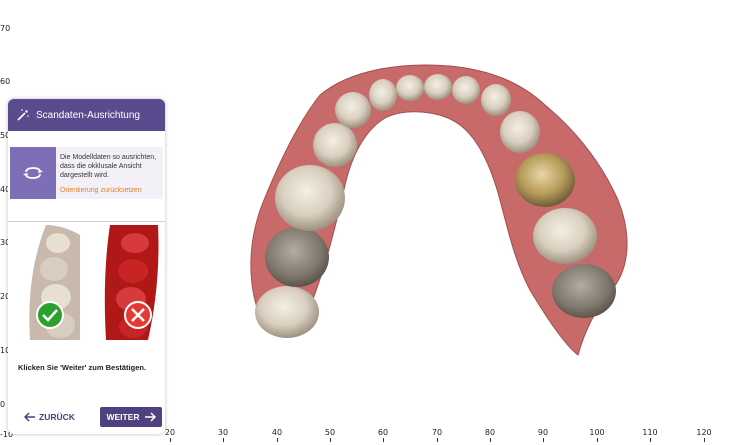 The height and width of the screenshot is (445, 750). I want to click on example-images, so click(94, 282).